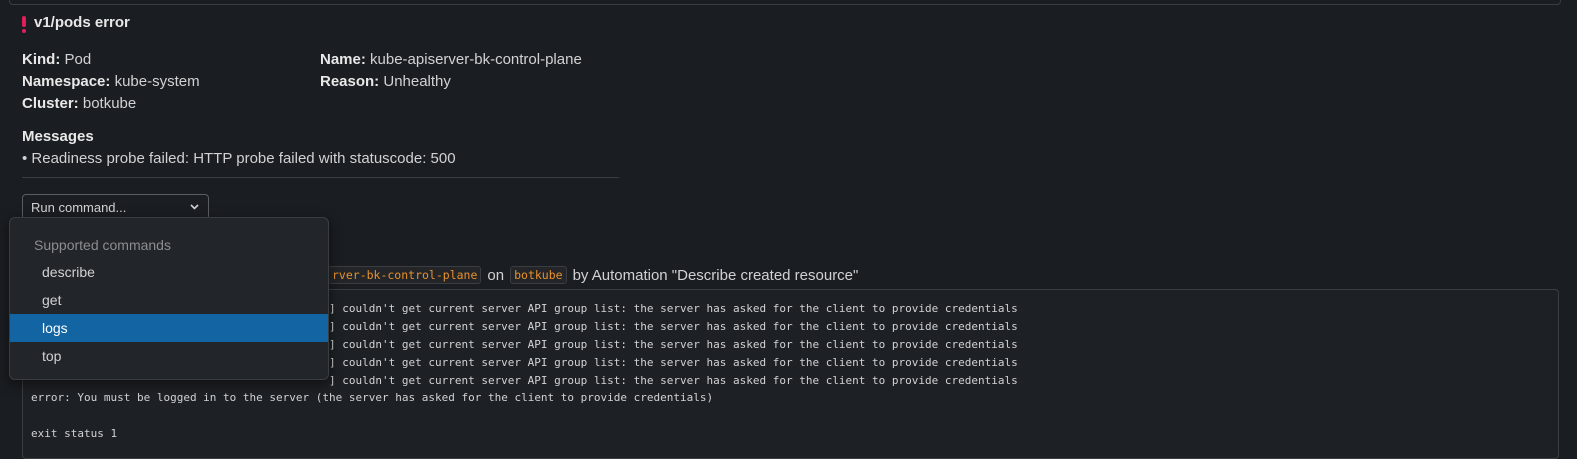  I want to click on alert-header: v1/pods error, so click(76, 23).